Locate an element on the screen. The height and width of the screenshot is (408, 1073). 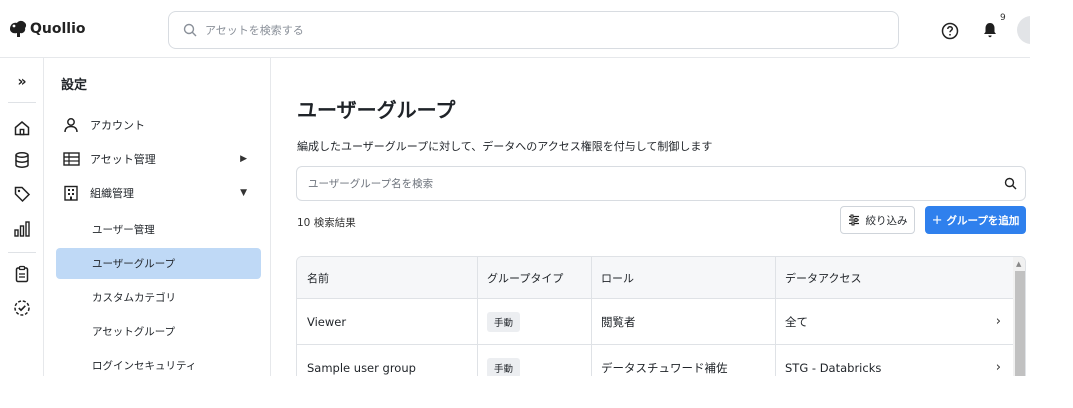
result-count: 10 検索結果 is located at coordinates (326, 223).